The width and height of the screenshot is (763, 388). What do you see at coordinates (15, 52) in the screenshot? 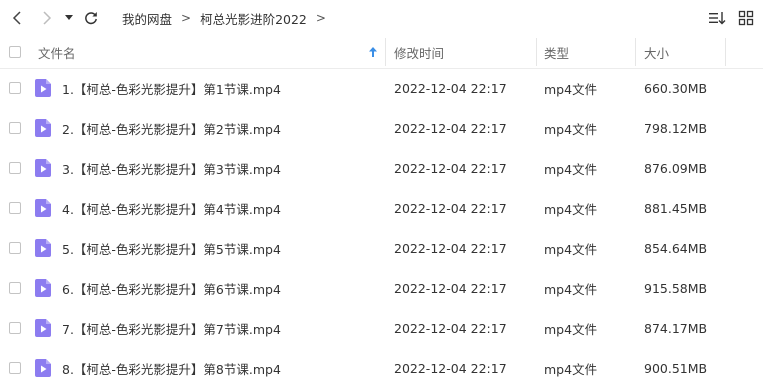
I see `select-all-checkbox` at bounding box center [15, 52].